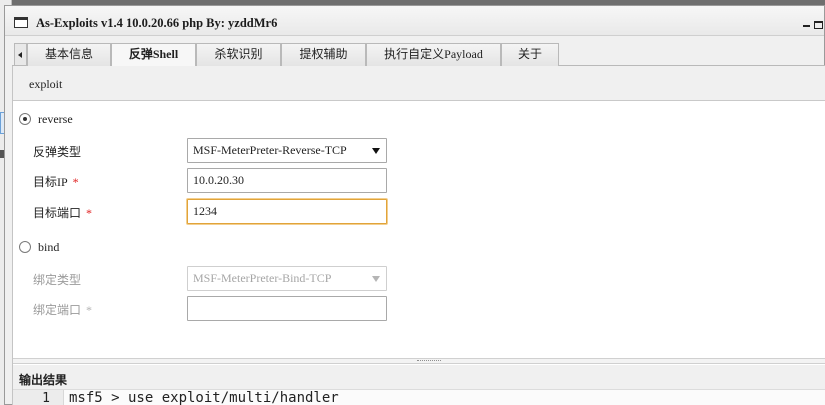  I want to click on bind-port-input, so click(287, 308).